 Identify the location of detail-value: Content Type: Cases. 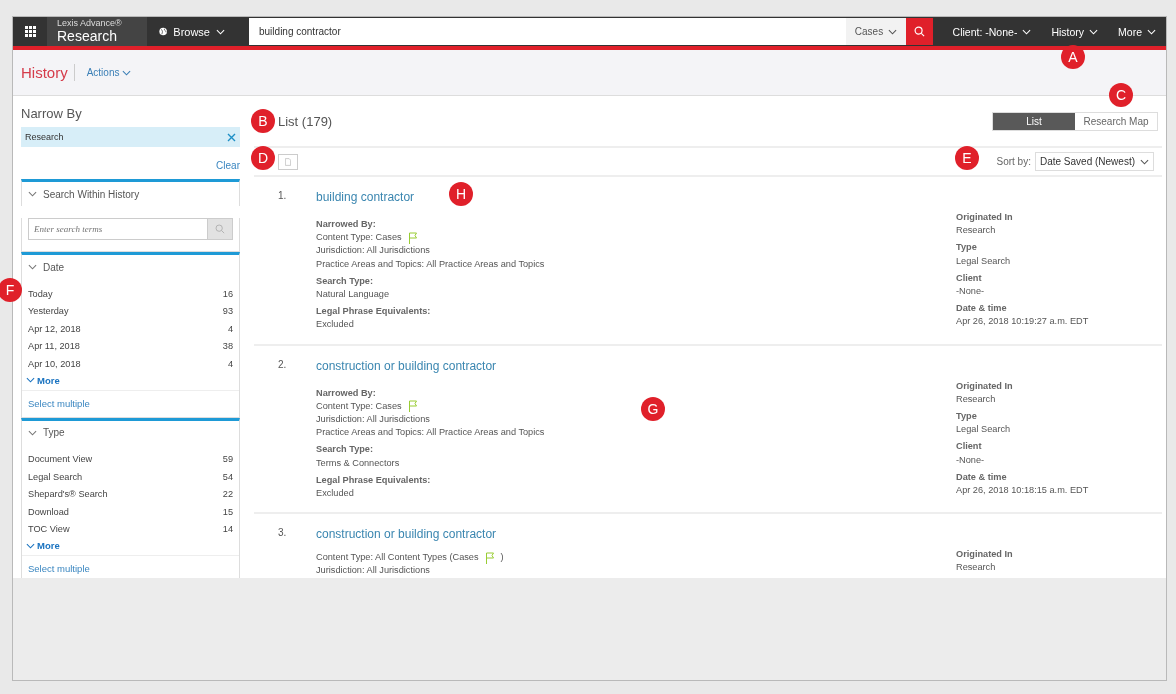
(359, 238).